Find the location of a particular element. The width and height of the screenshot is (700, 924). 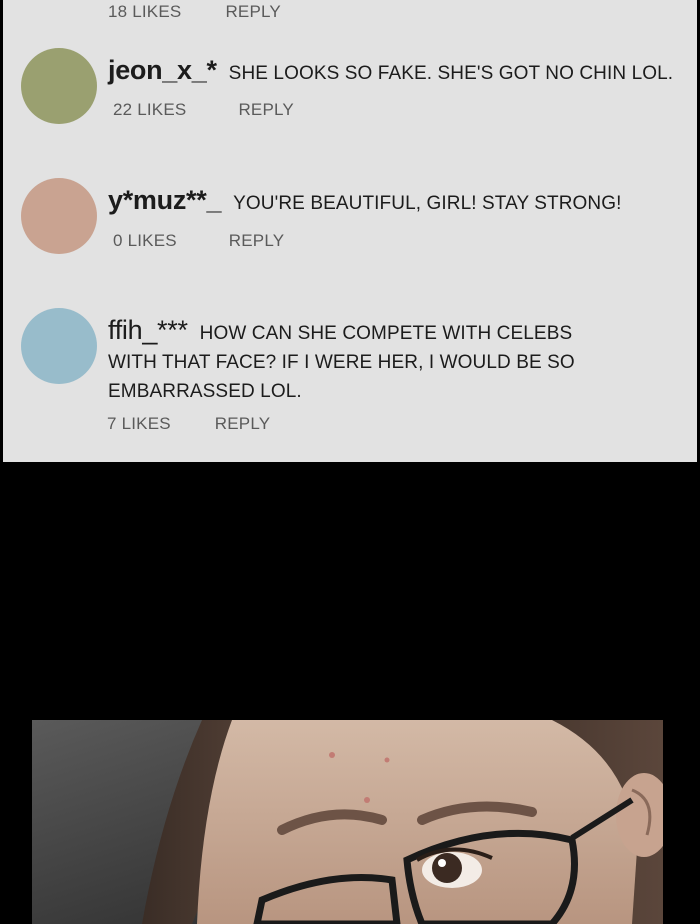

username: y*muz**_ is located at coordinates (164, 200).